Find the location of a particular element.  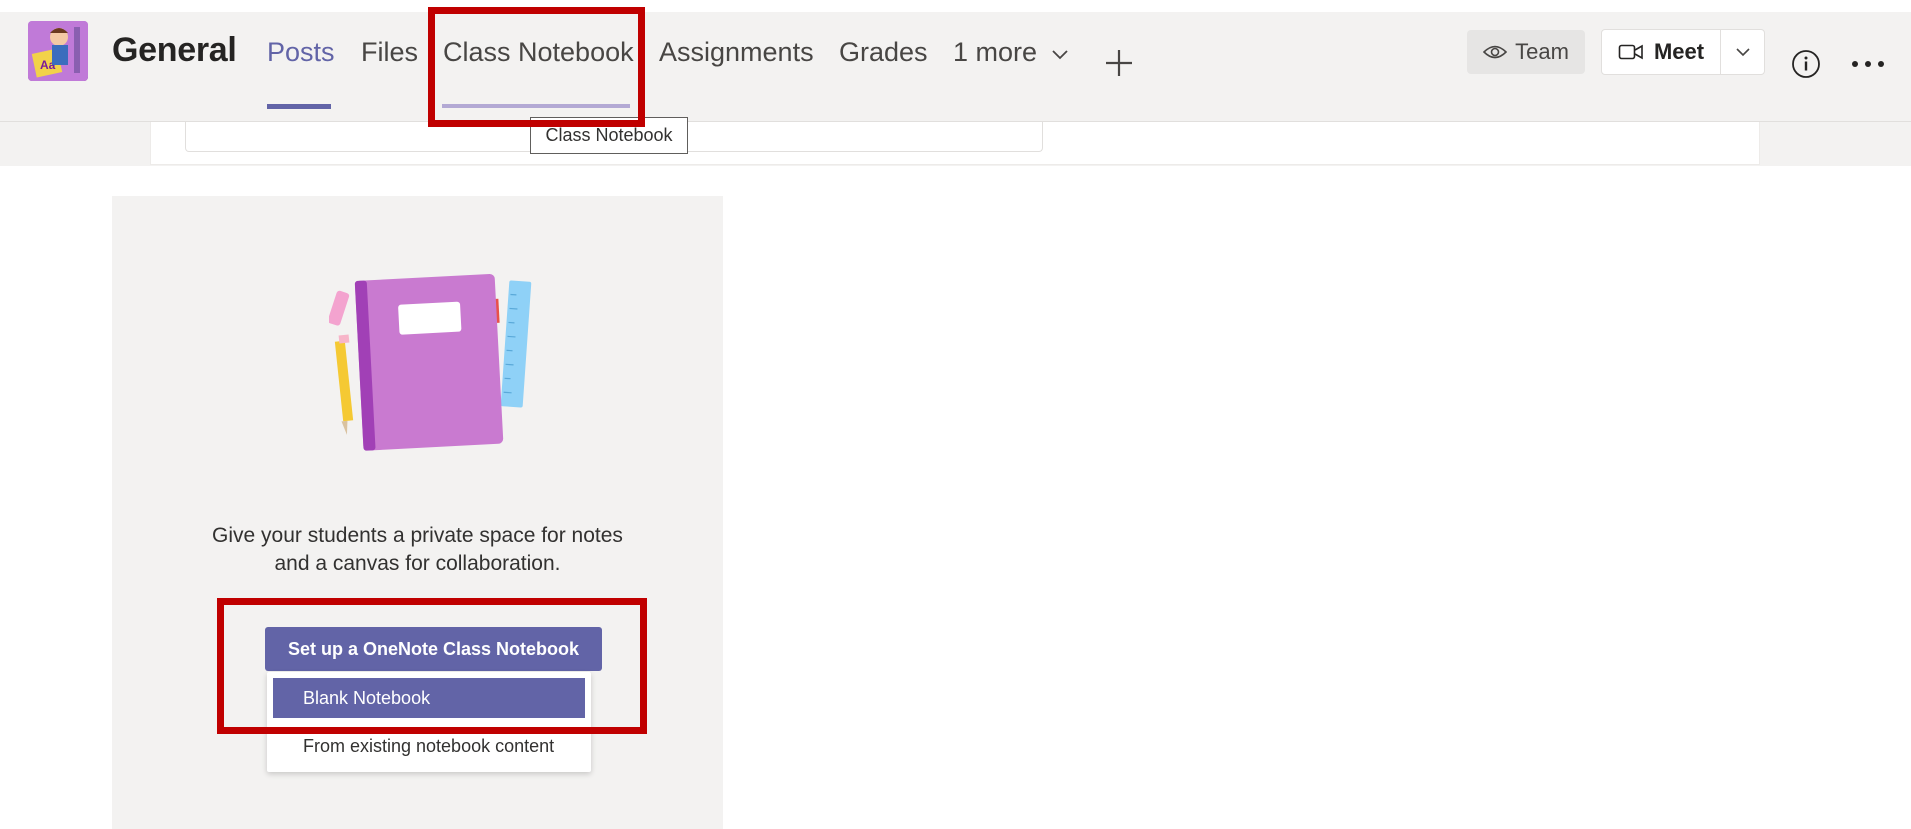

team-avatar: Aa is located at coordinates (58, 51).